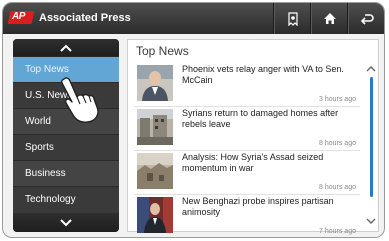  I want to click on page-title: Top News, so click(162, 51).